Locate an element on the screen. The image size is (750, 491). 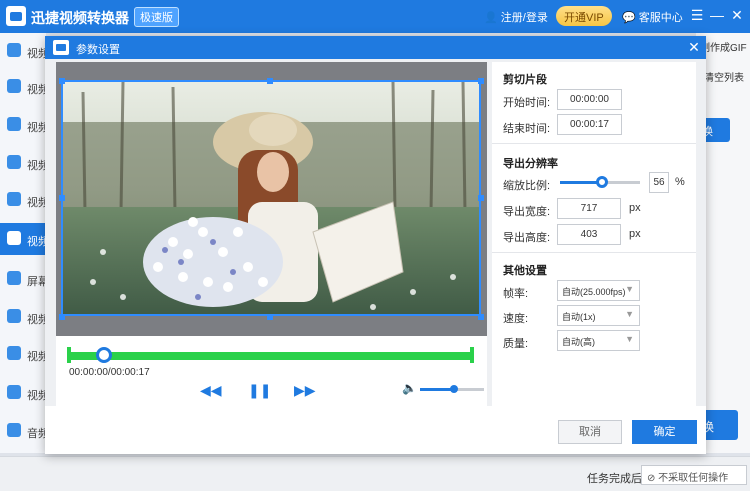
sidebar-item: 屏幕 is located at coordinates (24, 279).